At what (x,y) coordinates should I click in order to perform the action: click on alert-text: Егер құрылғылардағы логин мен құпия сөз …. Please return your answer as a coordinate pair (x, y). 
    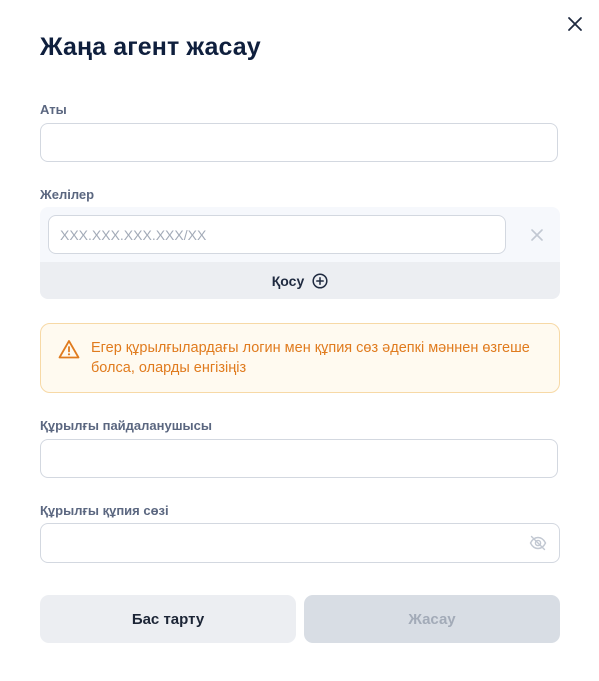
    Looking at the image, I should click on (310, 358).